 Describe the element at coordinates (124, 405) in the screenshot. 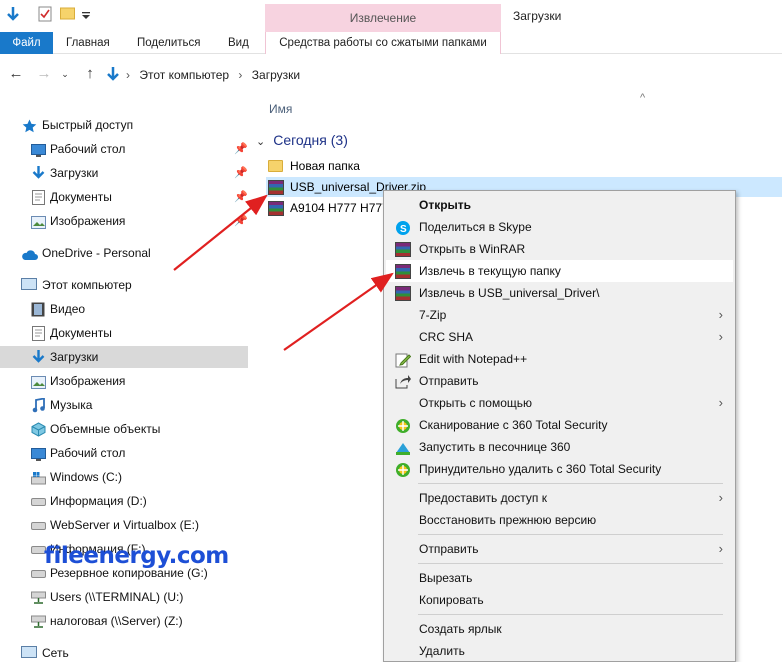

I see `sidebar-item-music: Музыка` at that location.